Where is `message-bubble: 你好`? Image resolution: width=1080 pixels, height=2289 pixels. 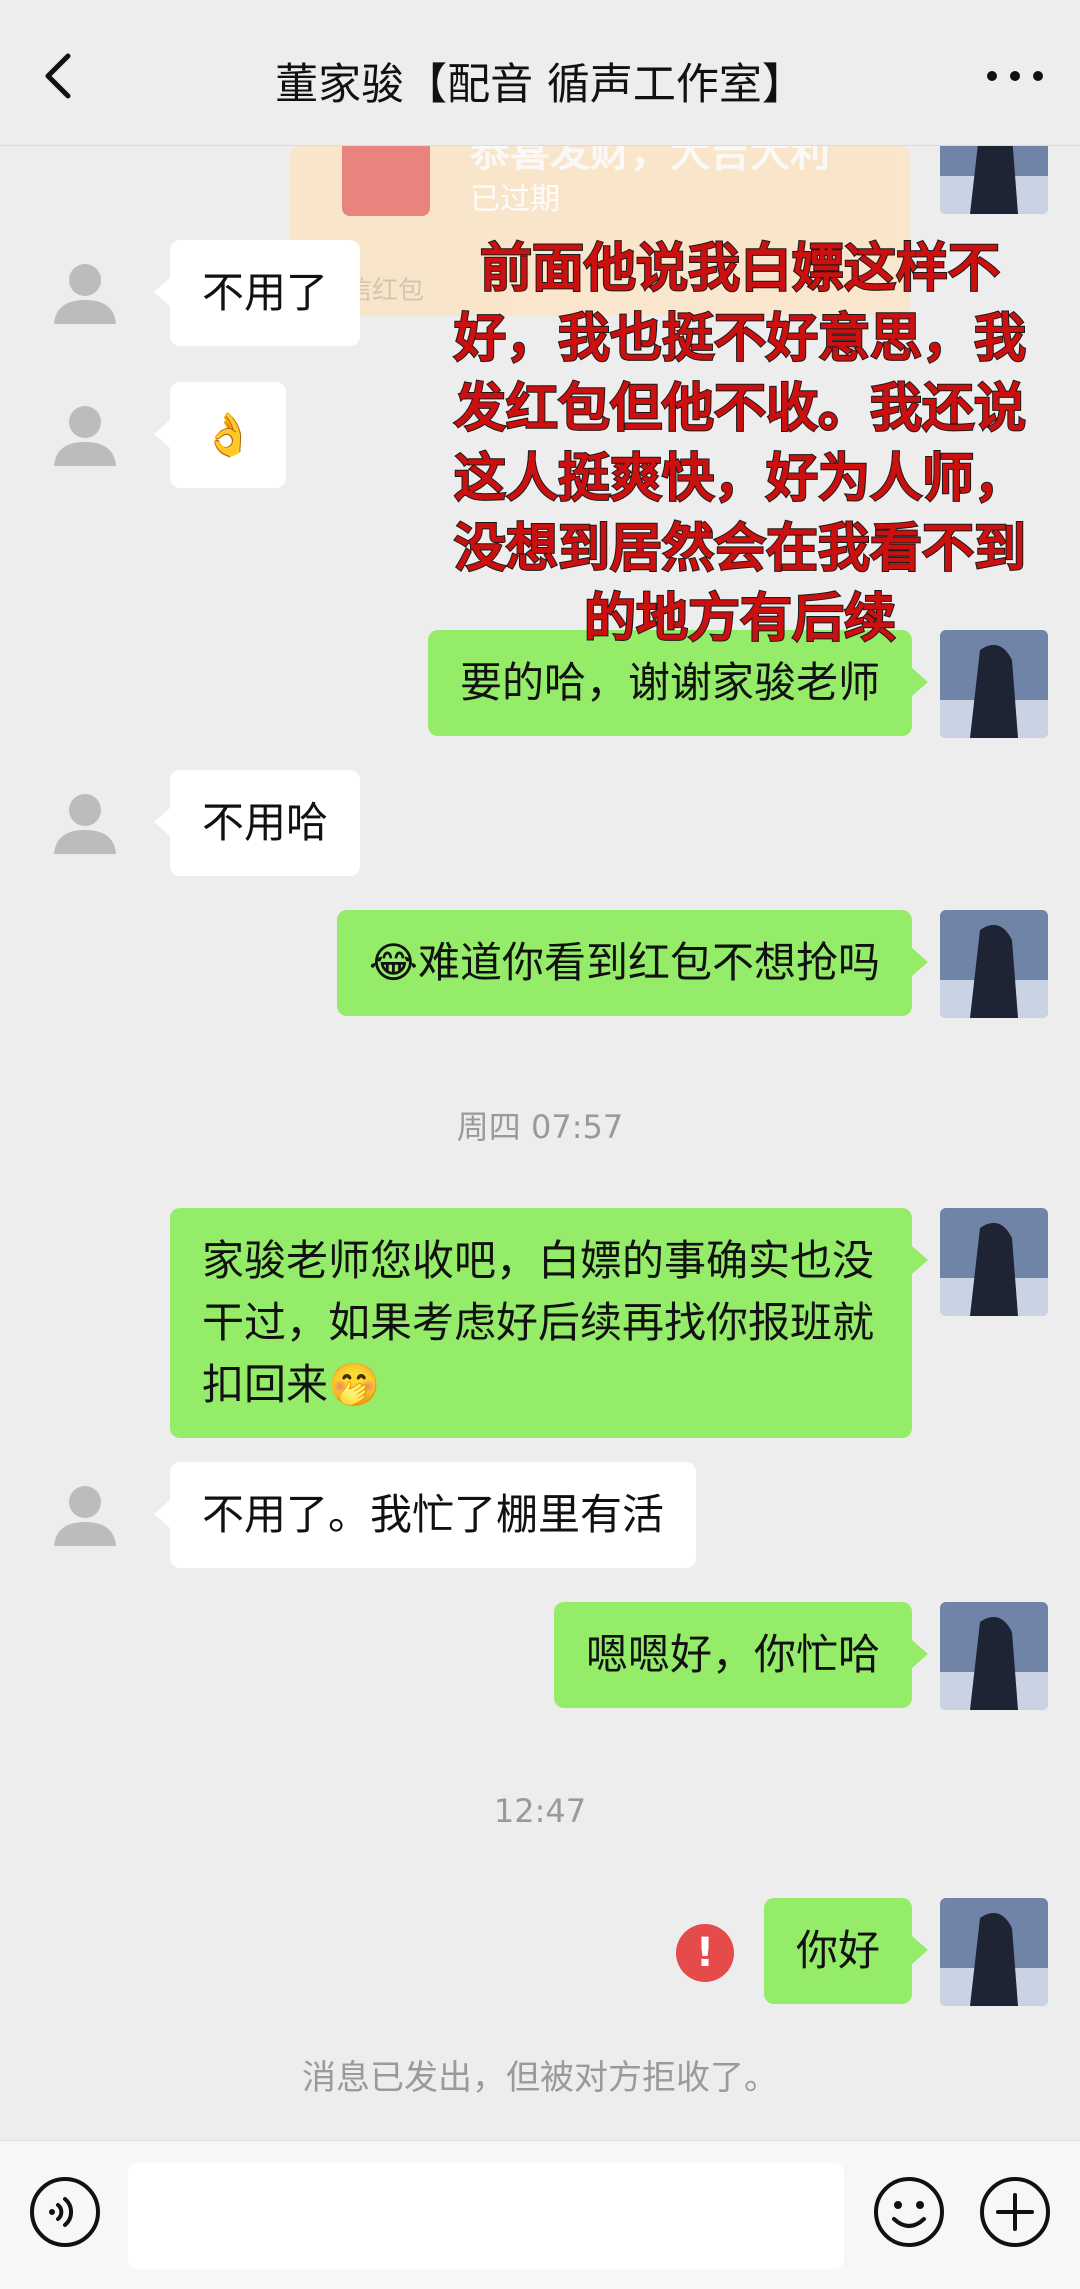 message-bubble: 你好 is located at coordinates (846, 1951).